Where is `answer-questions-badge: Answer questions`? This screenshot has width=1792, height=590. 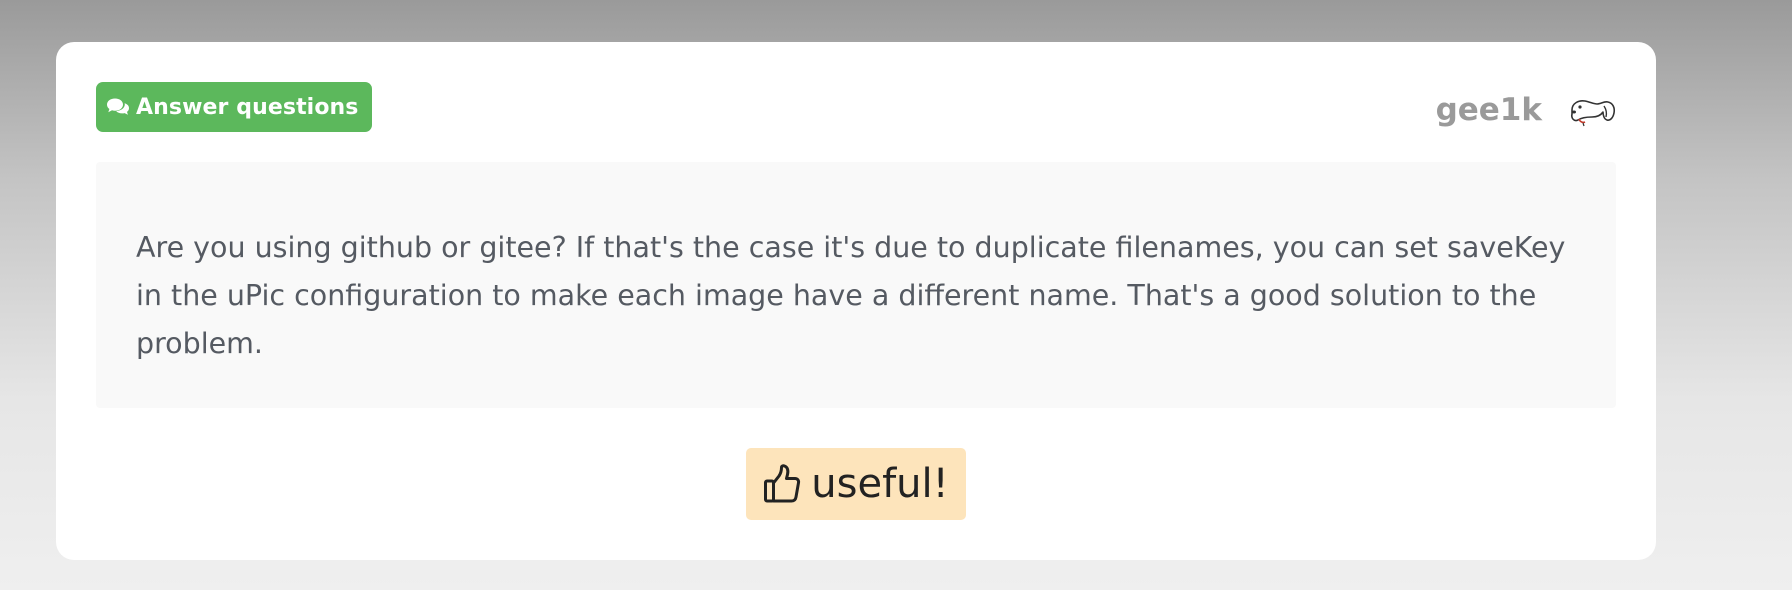 answer-questions-badge: Answer questions is located at coordinates (234, 107).